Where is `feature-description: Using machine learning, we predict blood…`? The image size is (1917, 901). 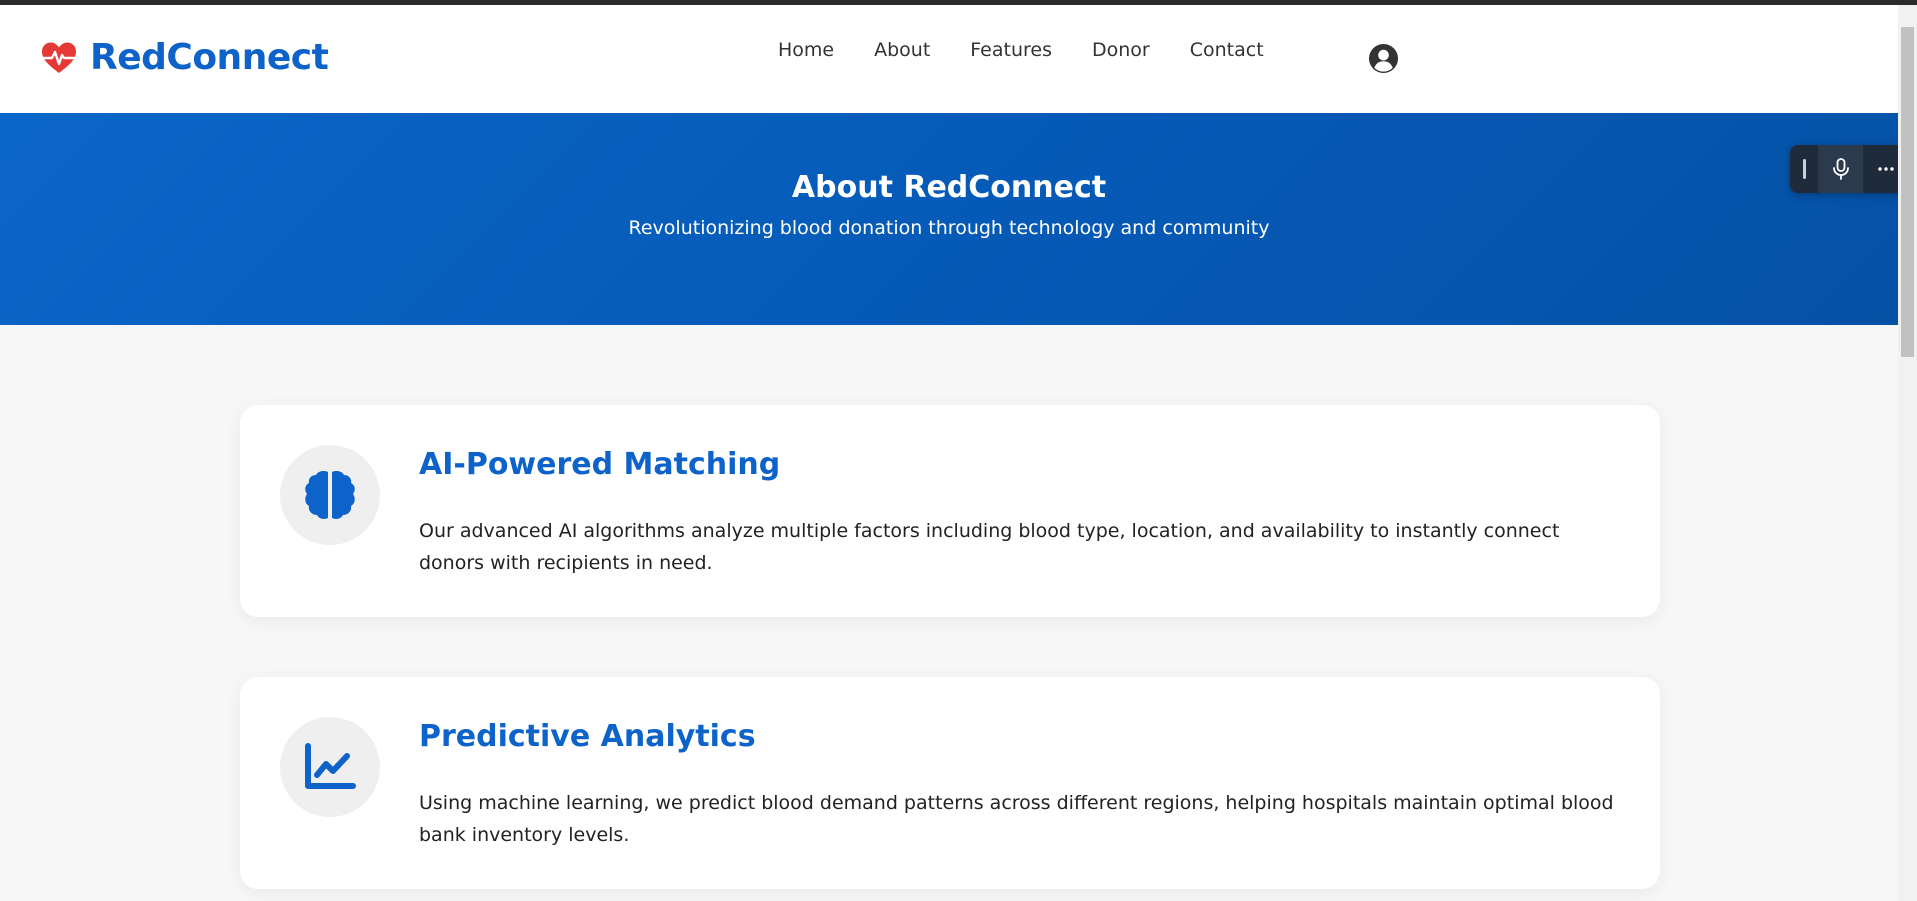
feature-description: Using machine learning, we predict blood… is located at coordinates (1016, 819).